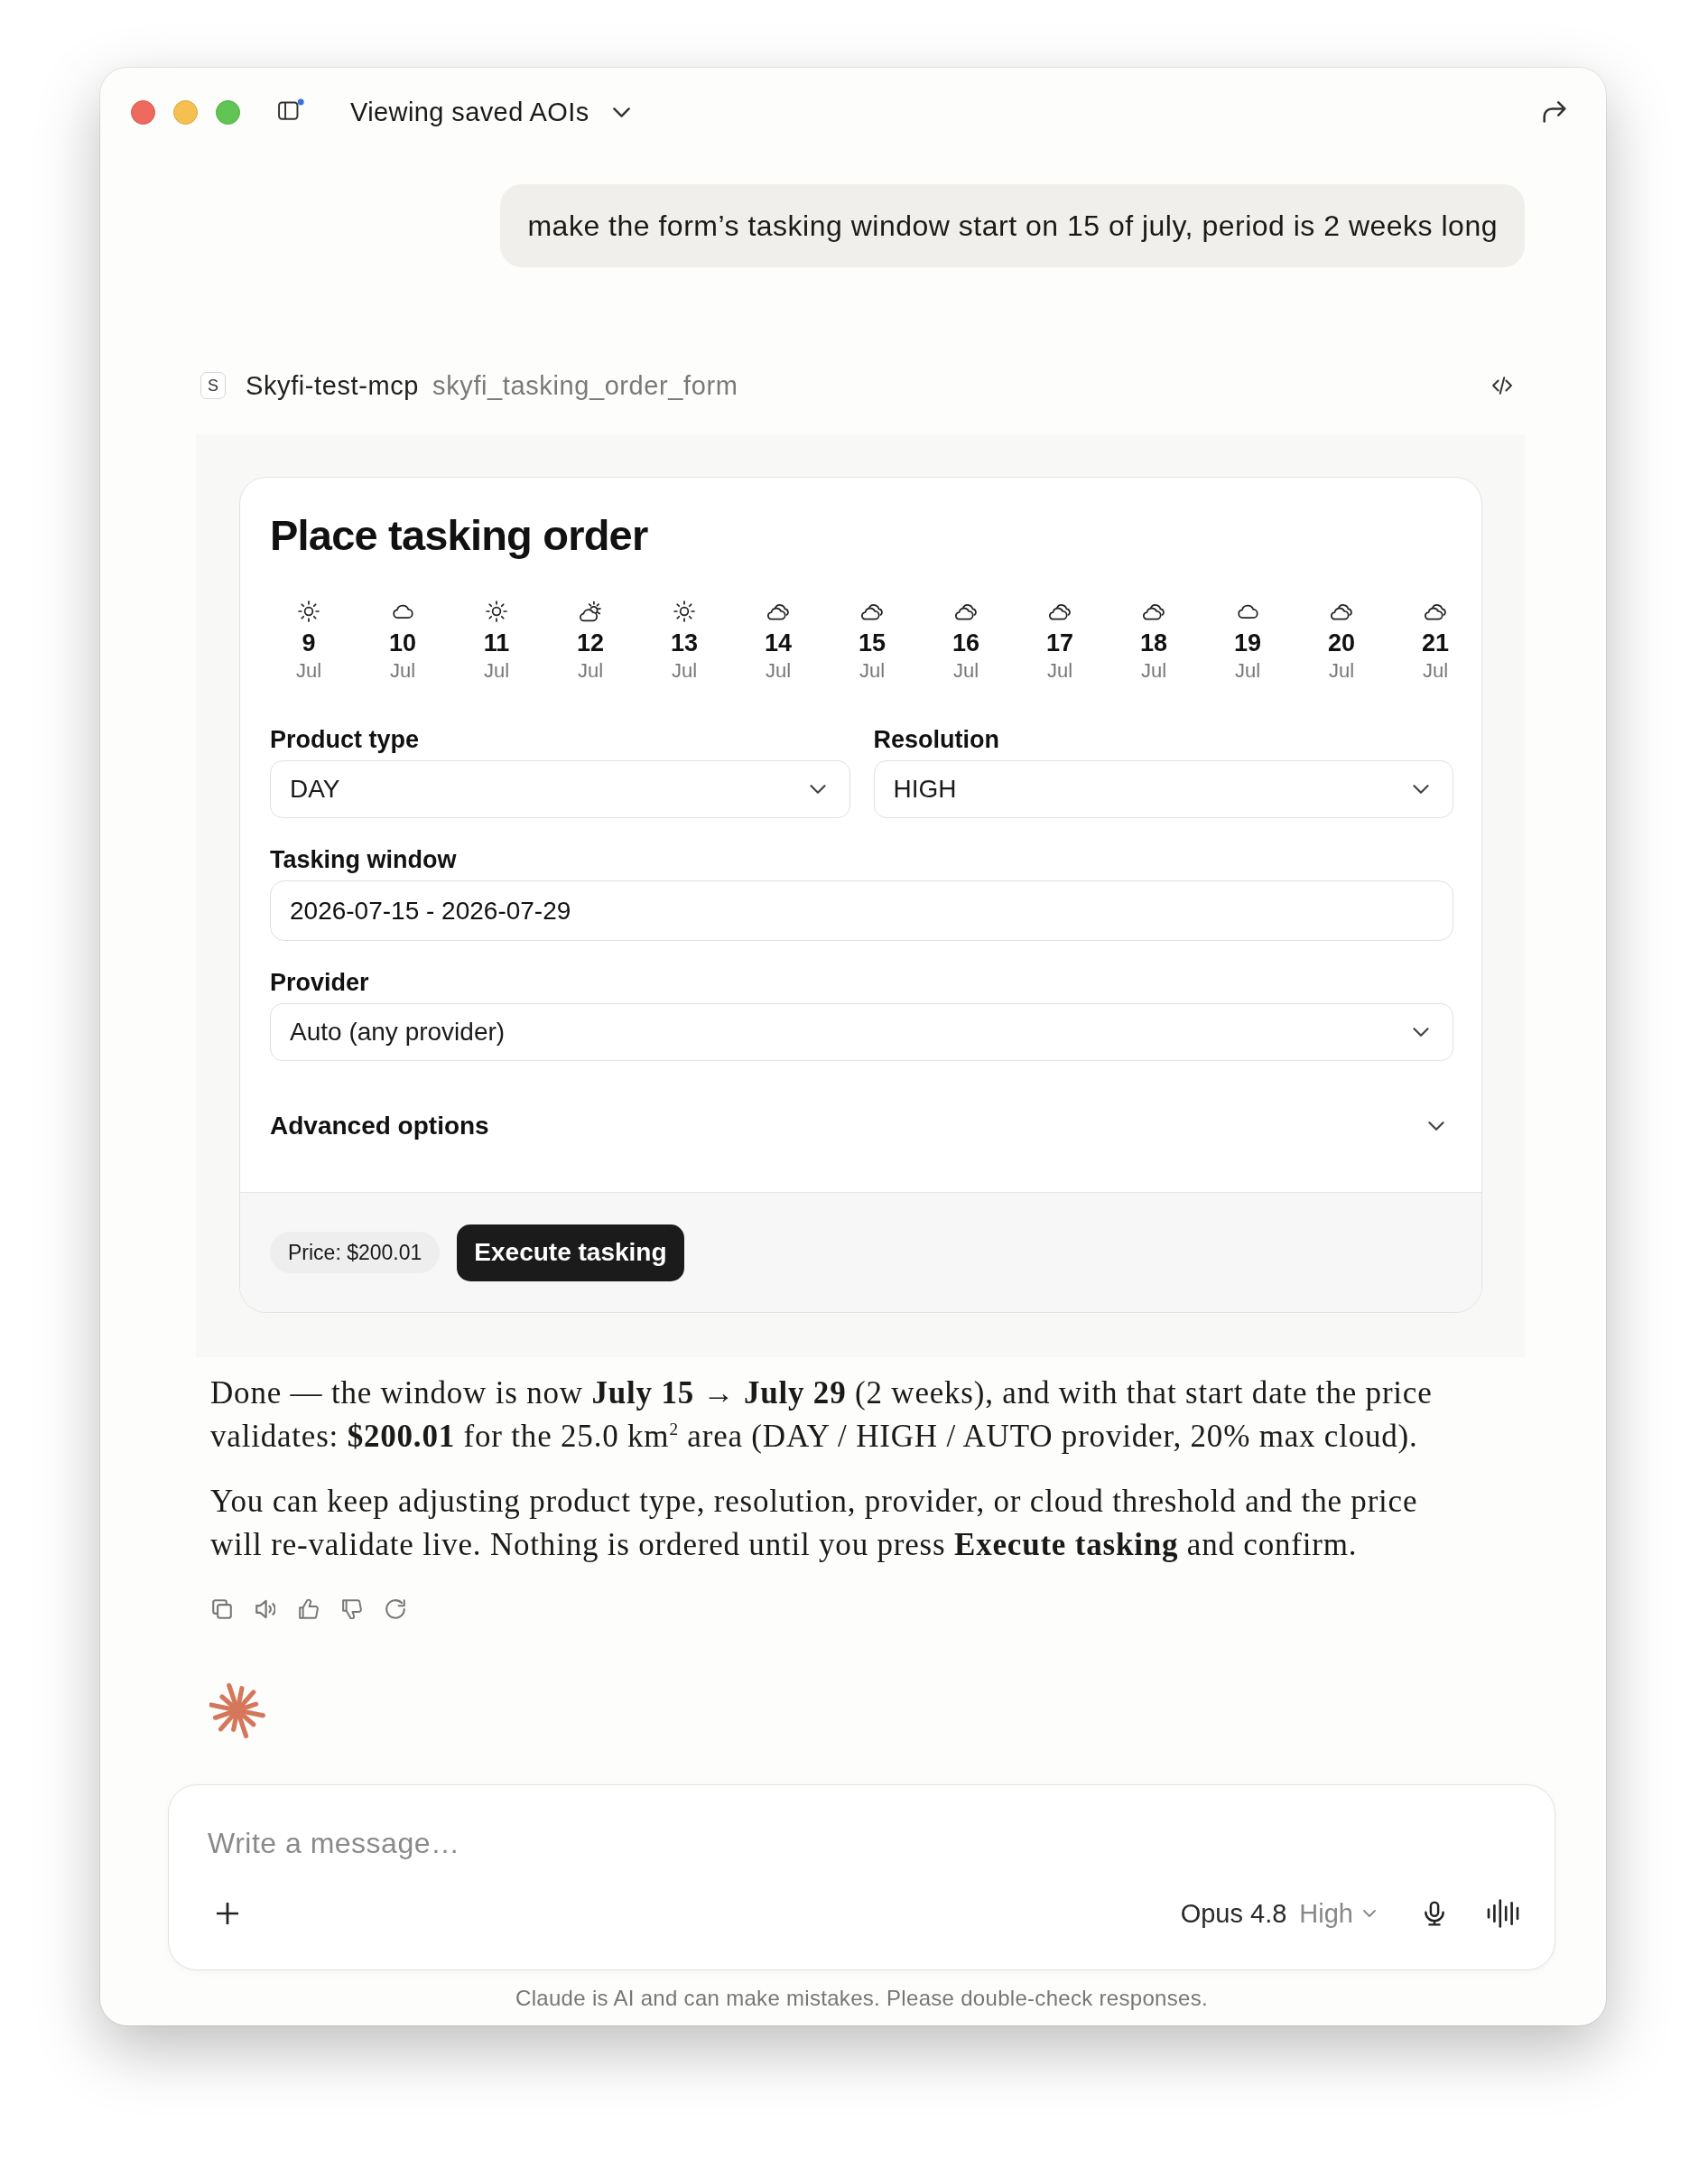 The height and width of the screenshot is (2160, 1708). Describe the element at coordinates (1163, 789) in the screenshot. I see `select-field: HIGH` at that location.